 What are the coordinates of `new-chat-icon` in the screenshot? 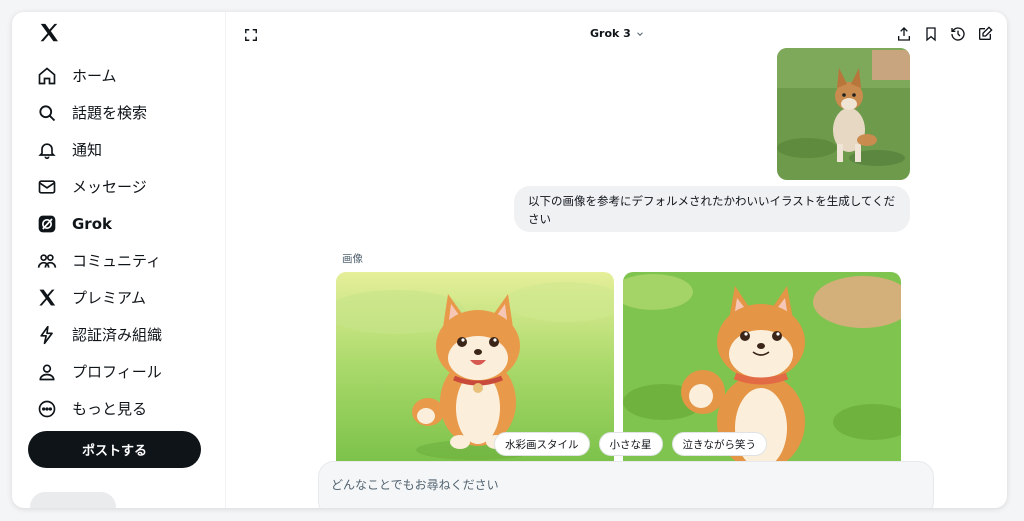 It's located at (985, 34).